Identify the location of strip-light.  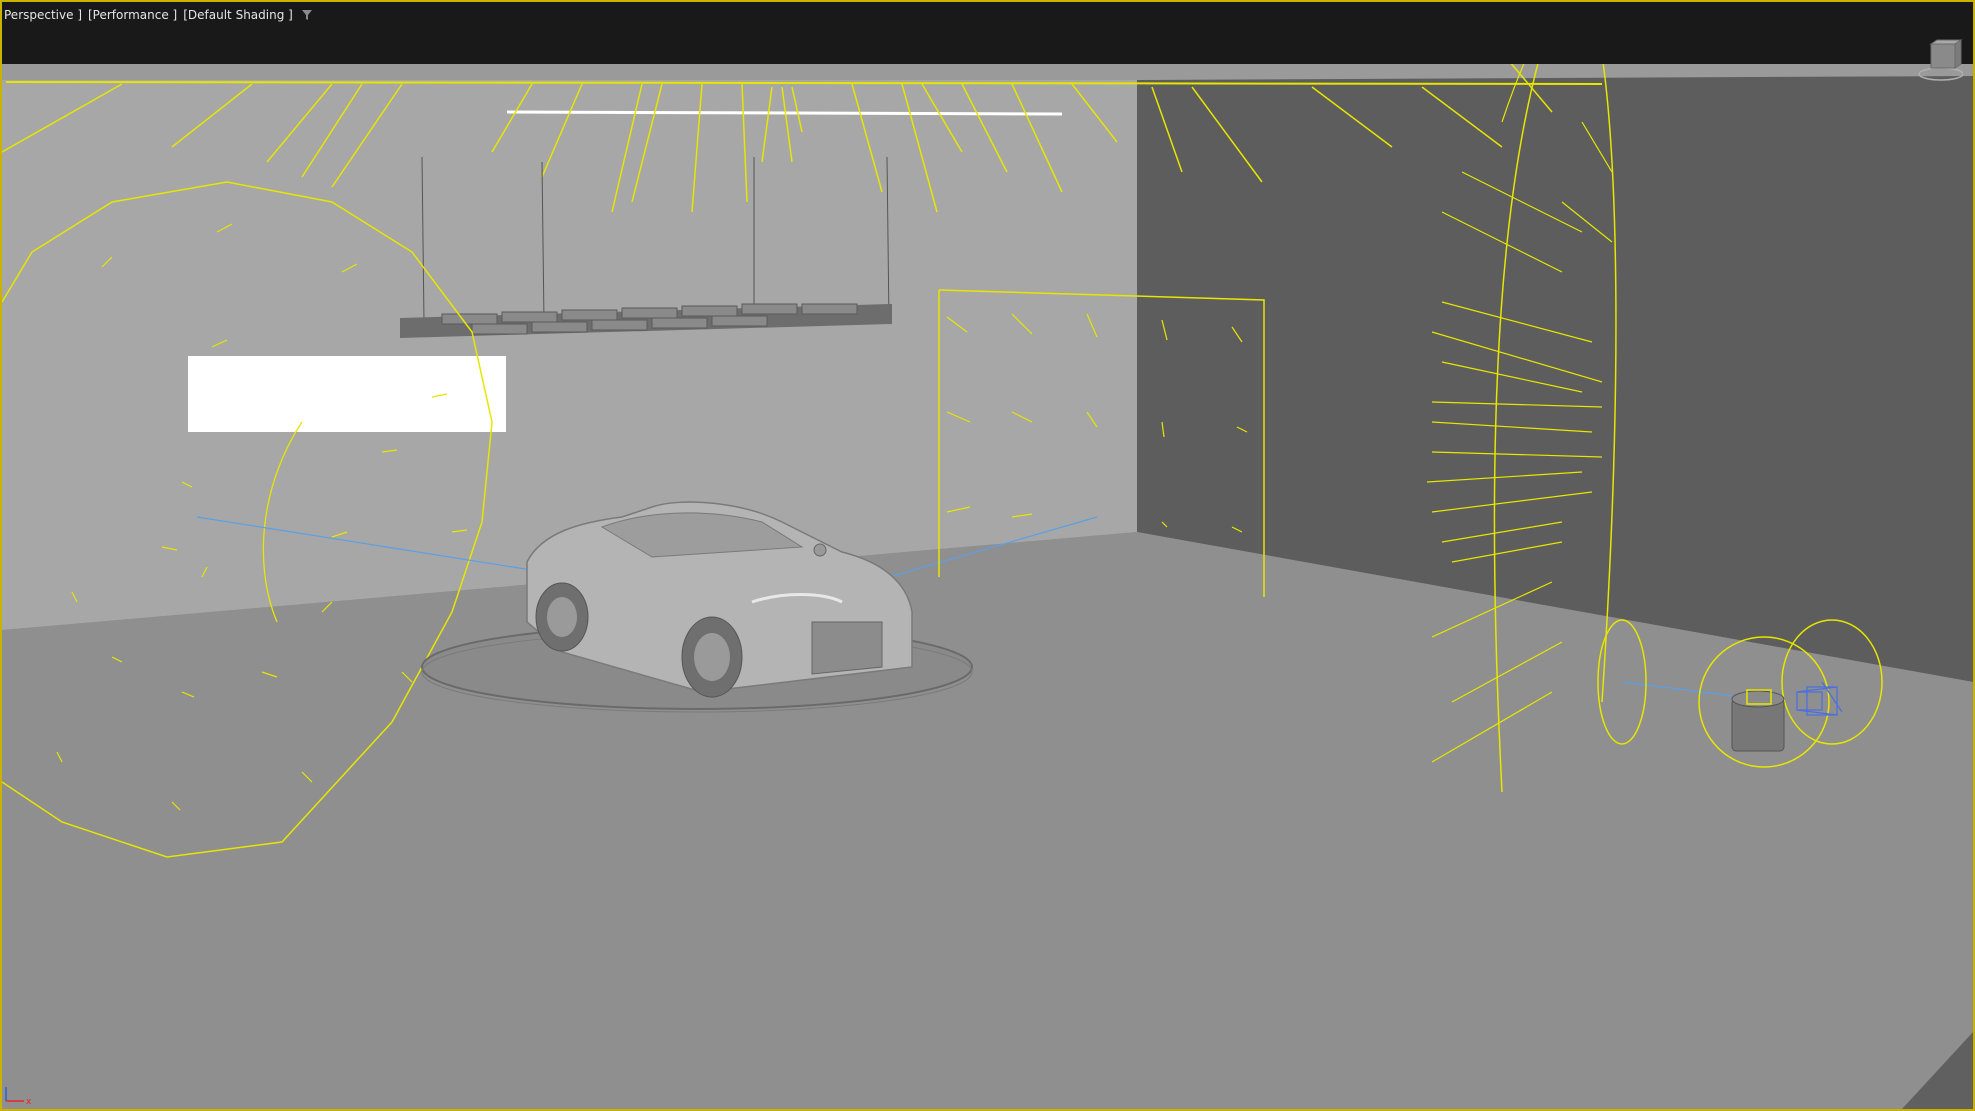
(784, 113).